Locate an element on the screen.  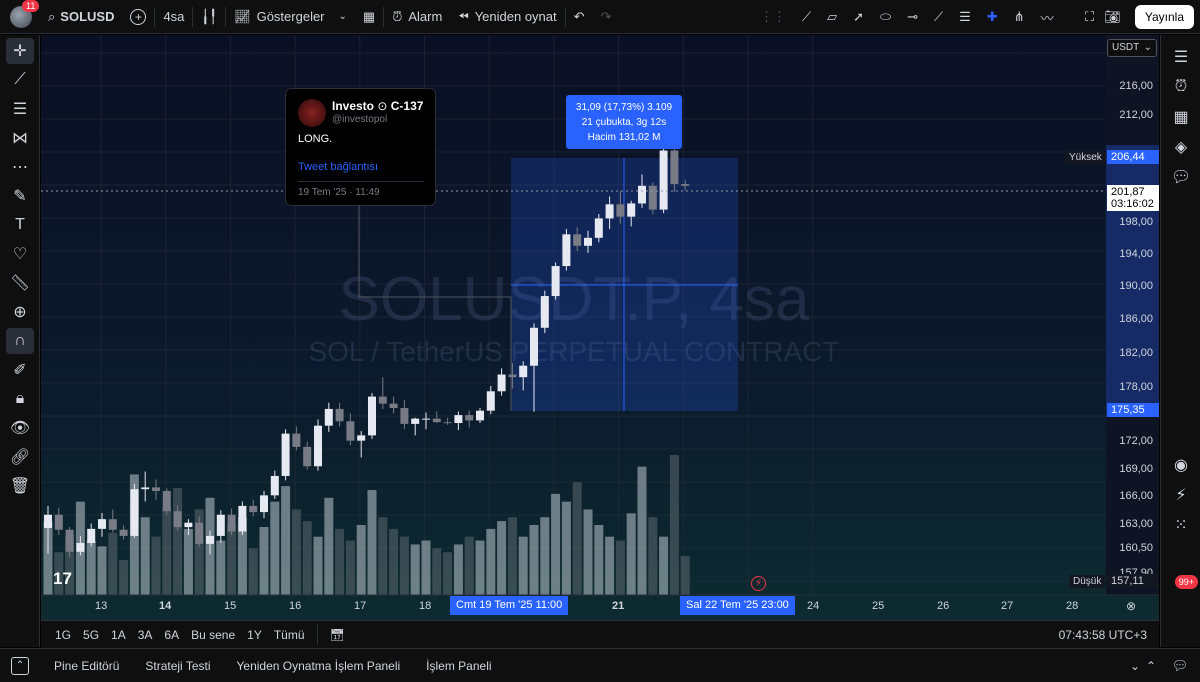
event-flash-icon: ⚡︎ is located at coordinates (758, 583).